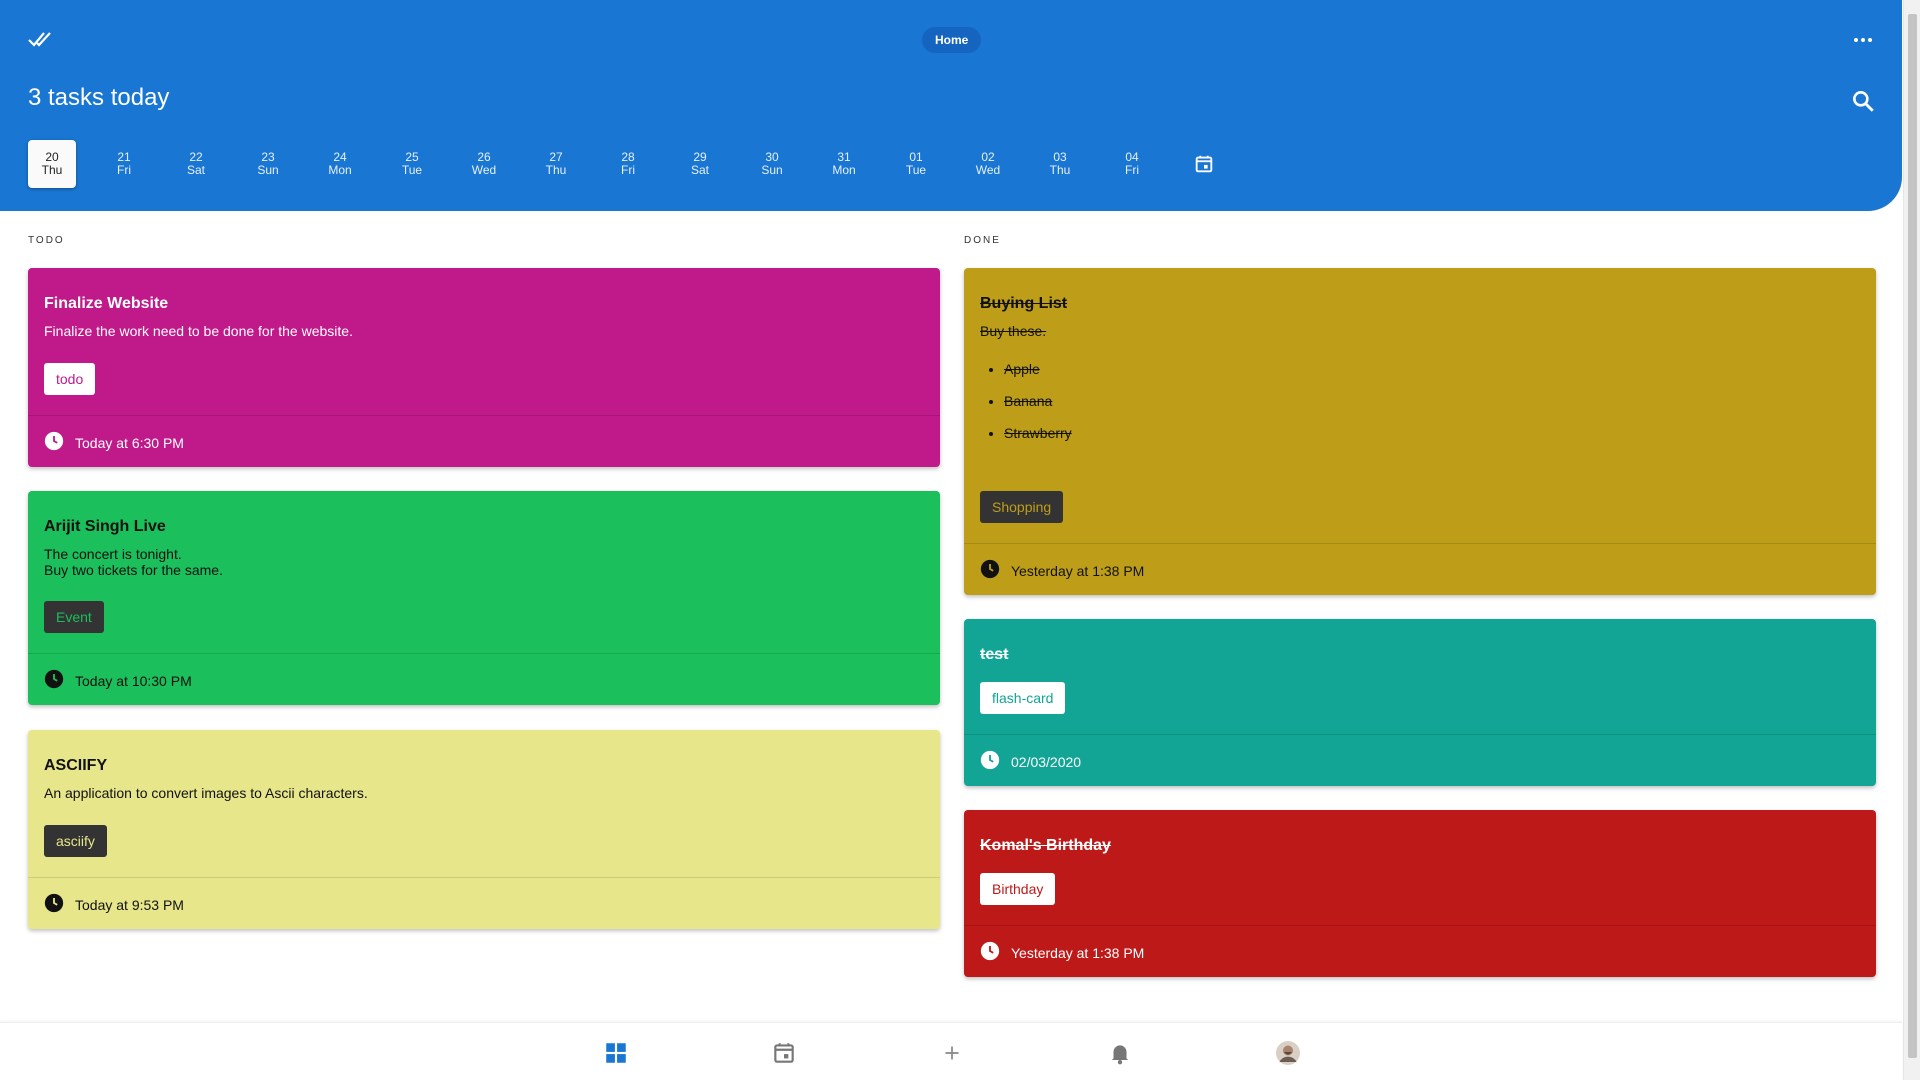 The image size is (1920, 1080). What do you see at coordinates (1018, 889) in the screenshot?
I see `tag-chip: Birthday` at bounding box center [1018, 889].